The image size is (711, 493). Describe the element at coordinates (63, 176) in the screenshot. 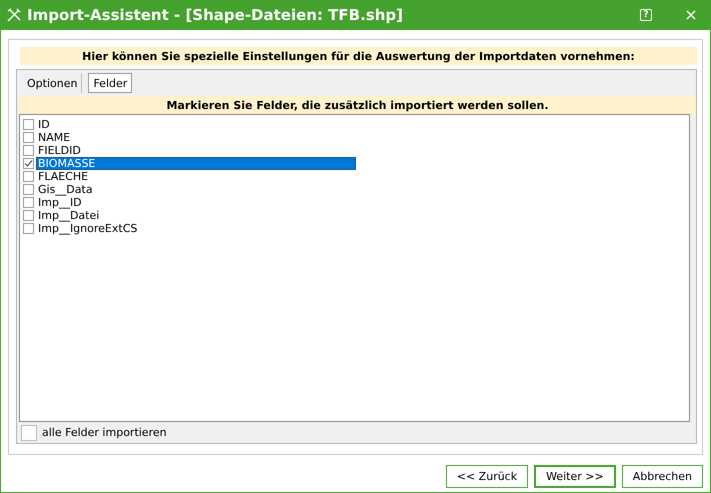

I see `field-item: FLAECHE` at that location.